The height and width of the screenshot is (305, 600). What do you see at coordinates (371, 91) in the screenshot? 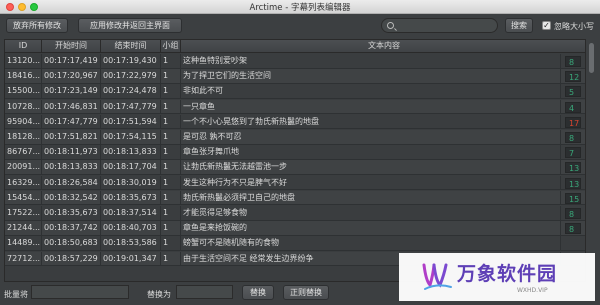
I see `cell-text: 非如此不可` at bounding box center [371, 91].